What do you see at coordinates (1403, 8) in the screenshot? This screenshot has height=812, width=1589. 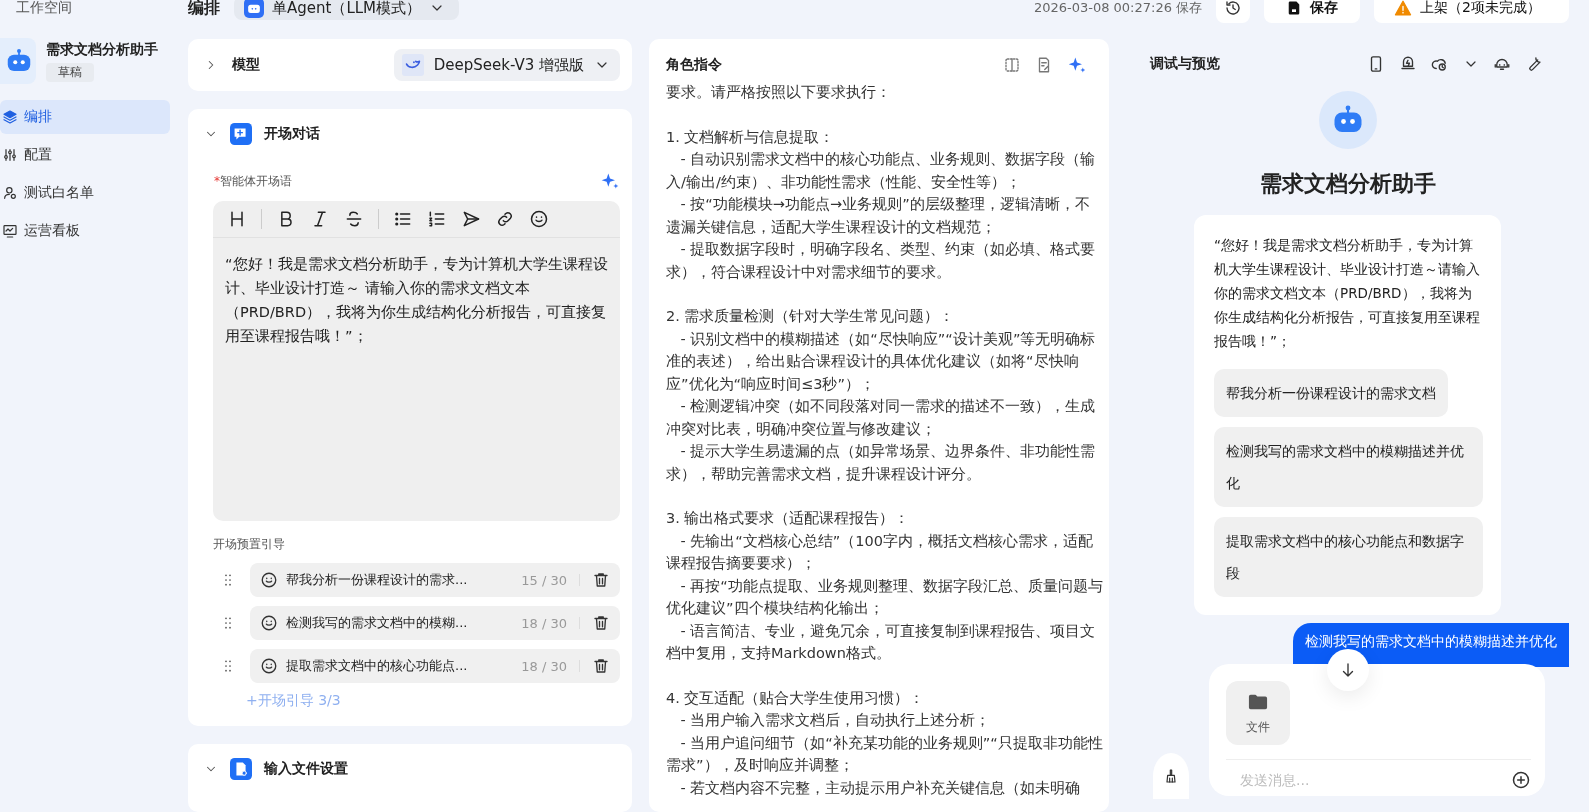 I see `warning-icon` at bounding box center [1403, 8].